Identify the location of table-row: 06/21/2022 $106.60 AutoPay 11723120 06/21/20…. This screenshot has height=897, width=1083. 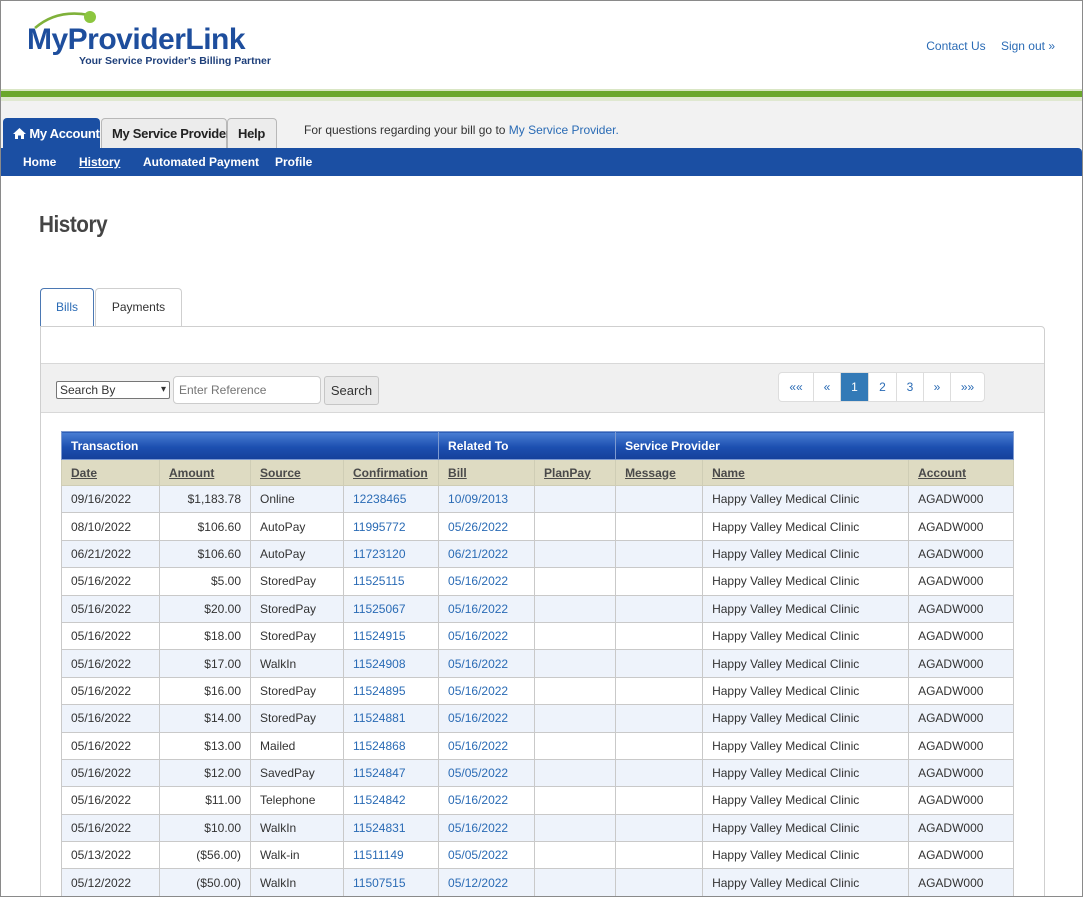
(538, 554).